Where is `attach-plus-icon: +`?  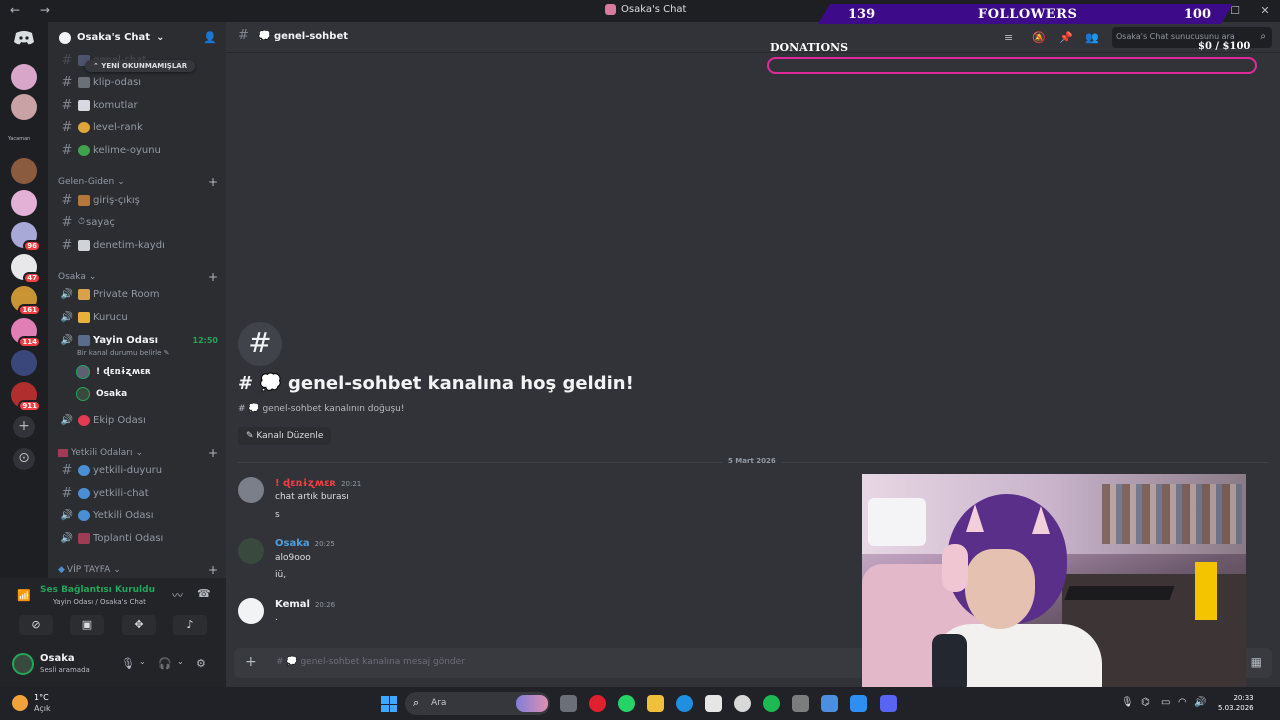 attach-plus-icon: + is located at coordinates (251, 662).